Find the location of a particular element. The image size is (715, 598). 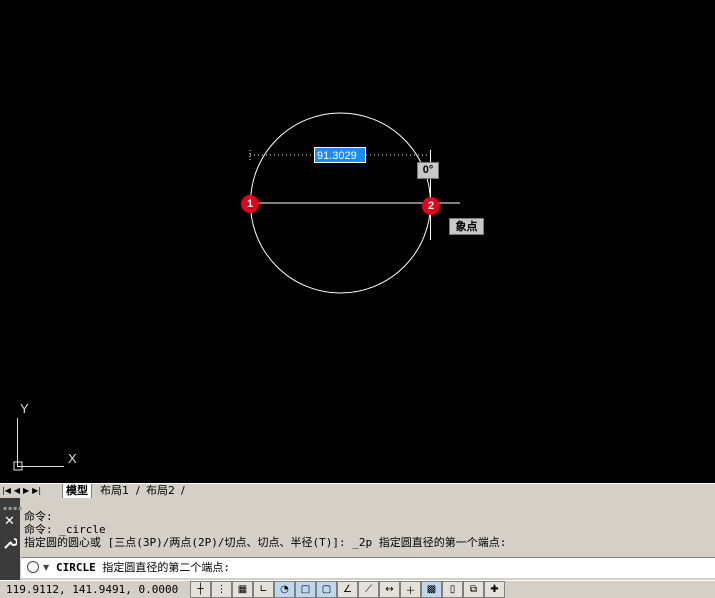

wrench-icon is located at coordinates (10, 543).